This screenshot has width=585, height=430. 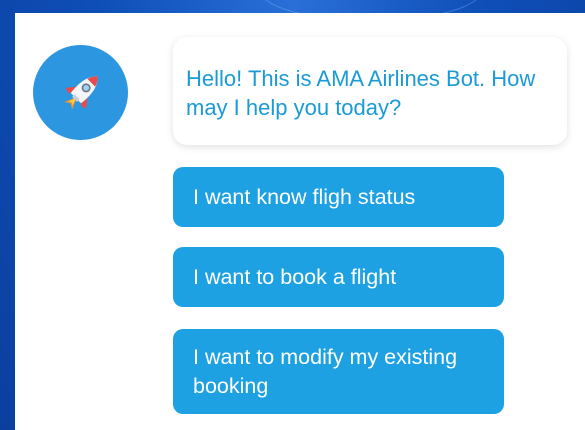 What do you see at coordinates (295, 276) in the screenshot?
I see `option-label: I want to book a flight` at bounding box center [295, 276].